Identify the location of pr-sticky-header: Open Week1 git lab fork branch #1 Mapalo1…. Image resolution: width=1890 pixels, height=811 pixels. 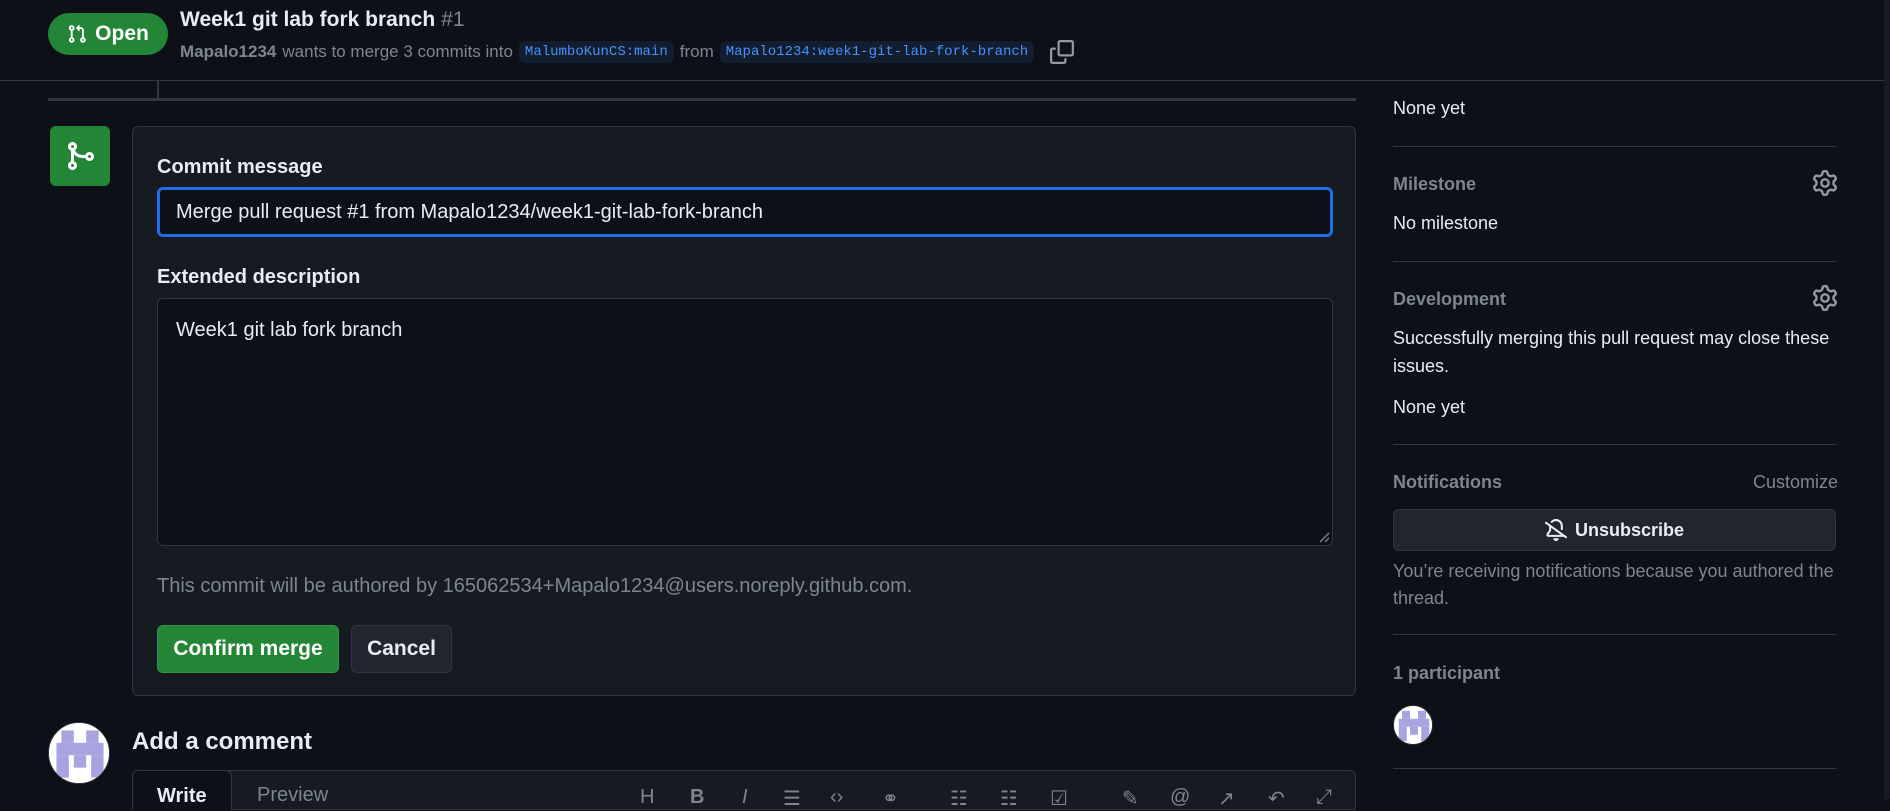
(945, 40).